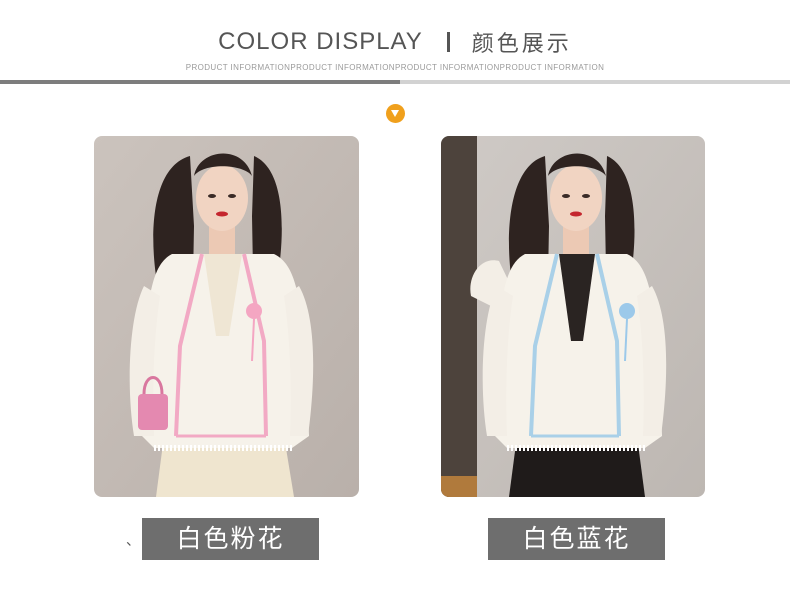 This screenshot has width=790, height=589. Describe the element at coordinates (320, 41) in the screenshot. I see `section-title-english: COLOR DISPLAY` at that location.